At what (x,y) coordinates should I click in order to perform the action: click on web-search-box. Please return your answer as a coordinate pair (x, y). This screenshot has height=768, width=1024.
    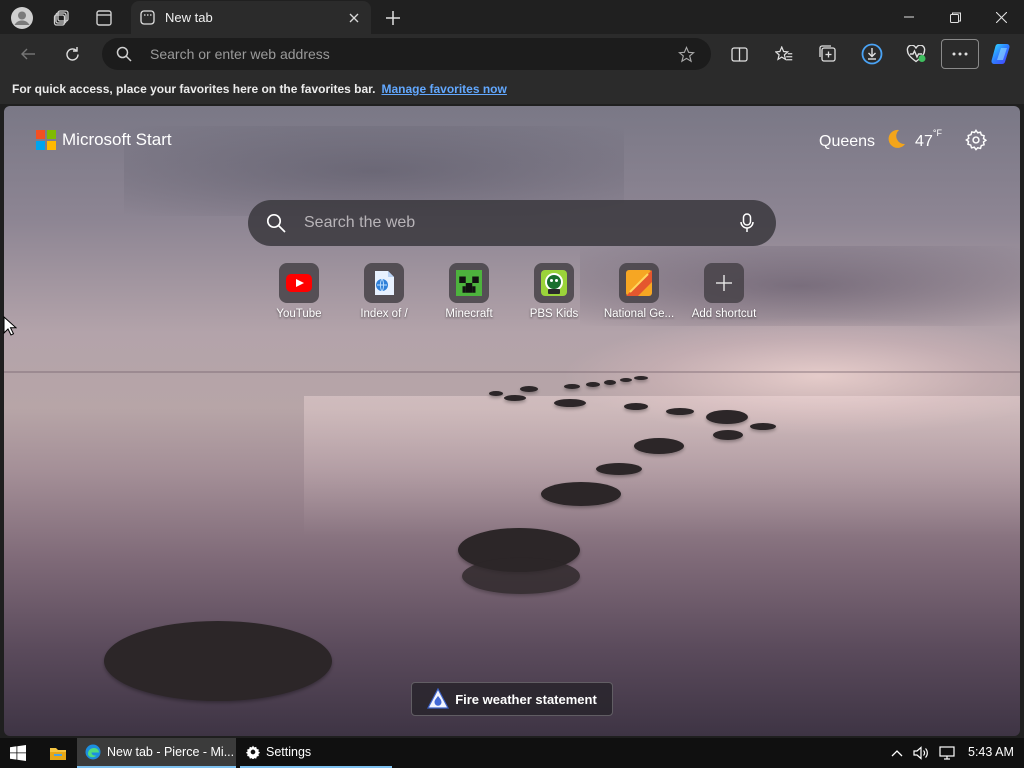
    Looking at the image, I should click on (512, 223).